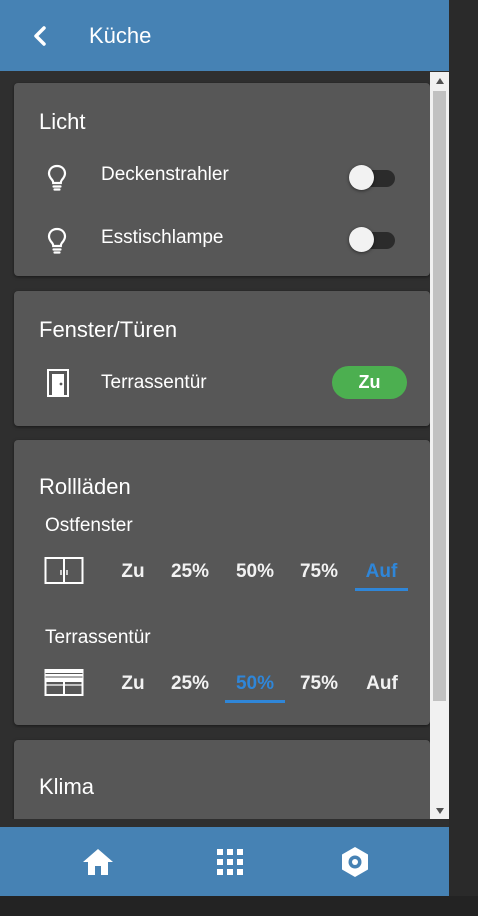 Image resolution: width=478 pixels, height=916 pixels. I want to click on home-icon, so click(98, 861).